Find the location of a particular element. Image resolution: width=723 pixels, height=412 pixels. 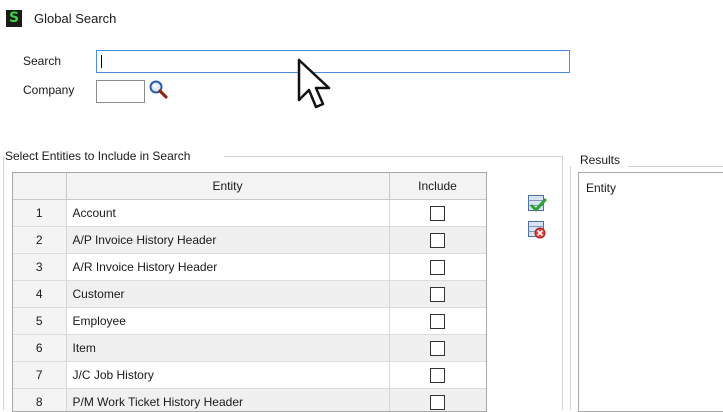

table-row: 7 J/C Job History is located at coordinates (249, 375).